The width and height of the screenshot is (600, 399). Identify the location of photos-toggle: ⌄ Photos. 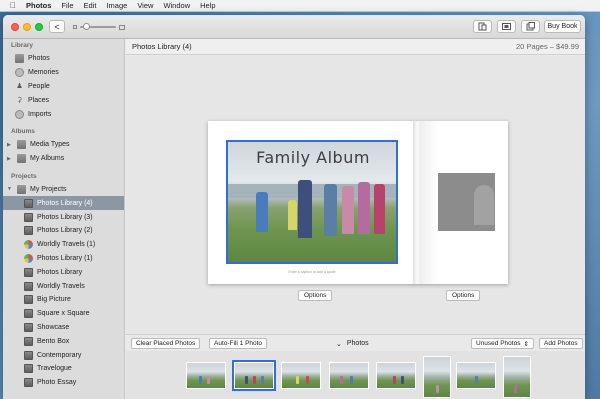
(352, 343).